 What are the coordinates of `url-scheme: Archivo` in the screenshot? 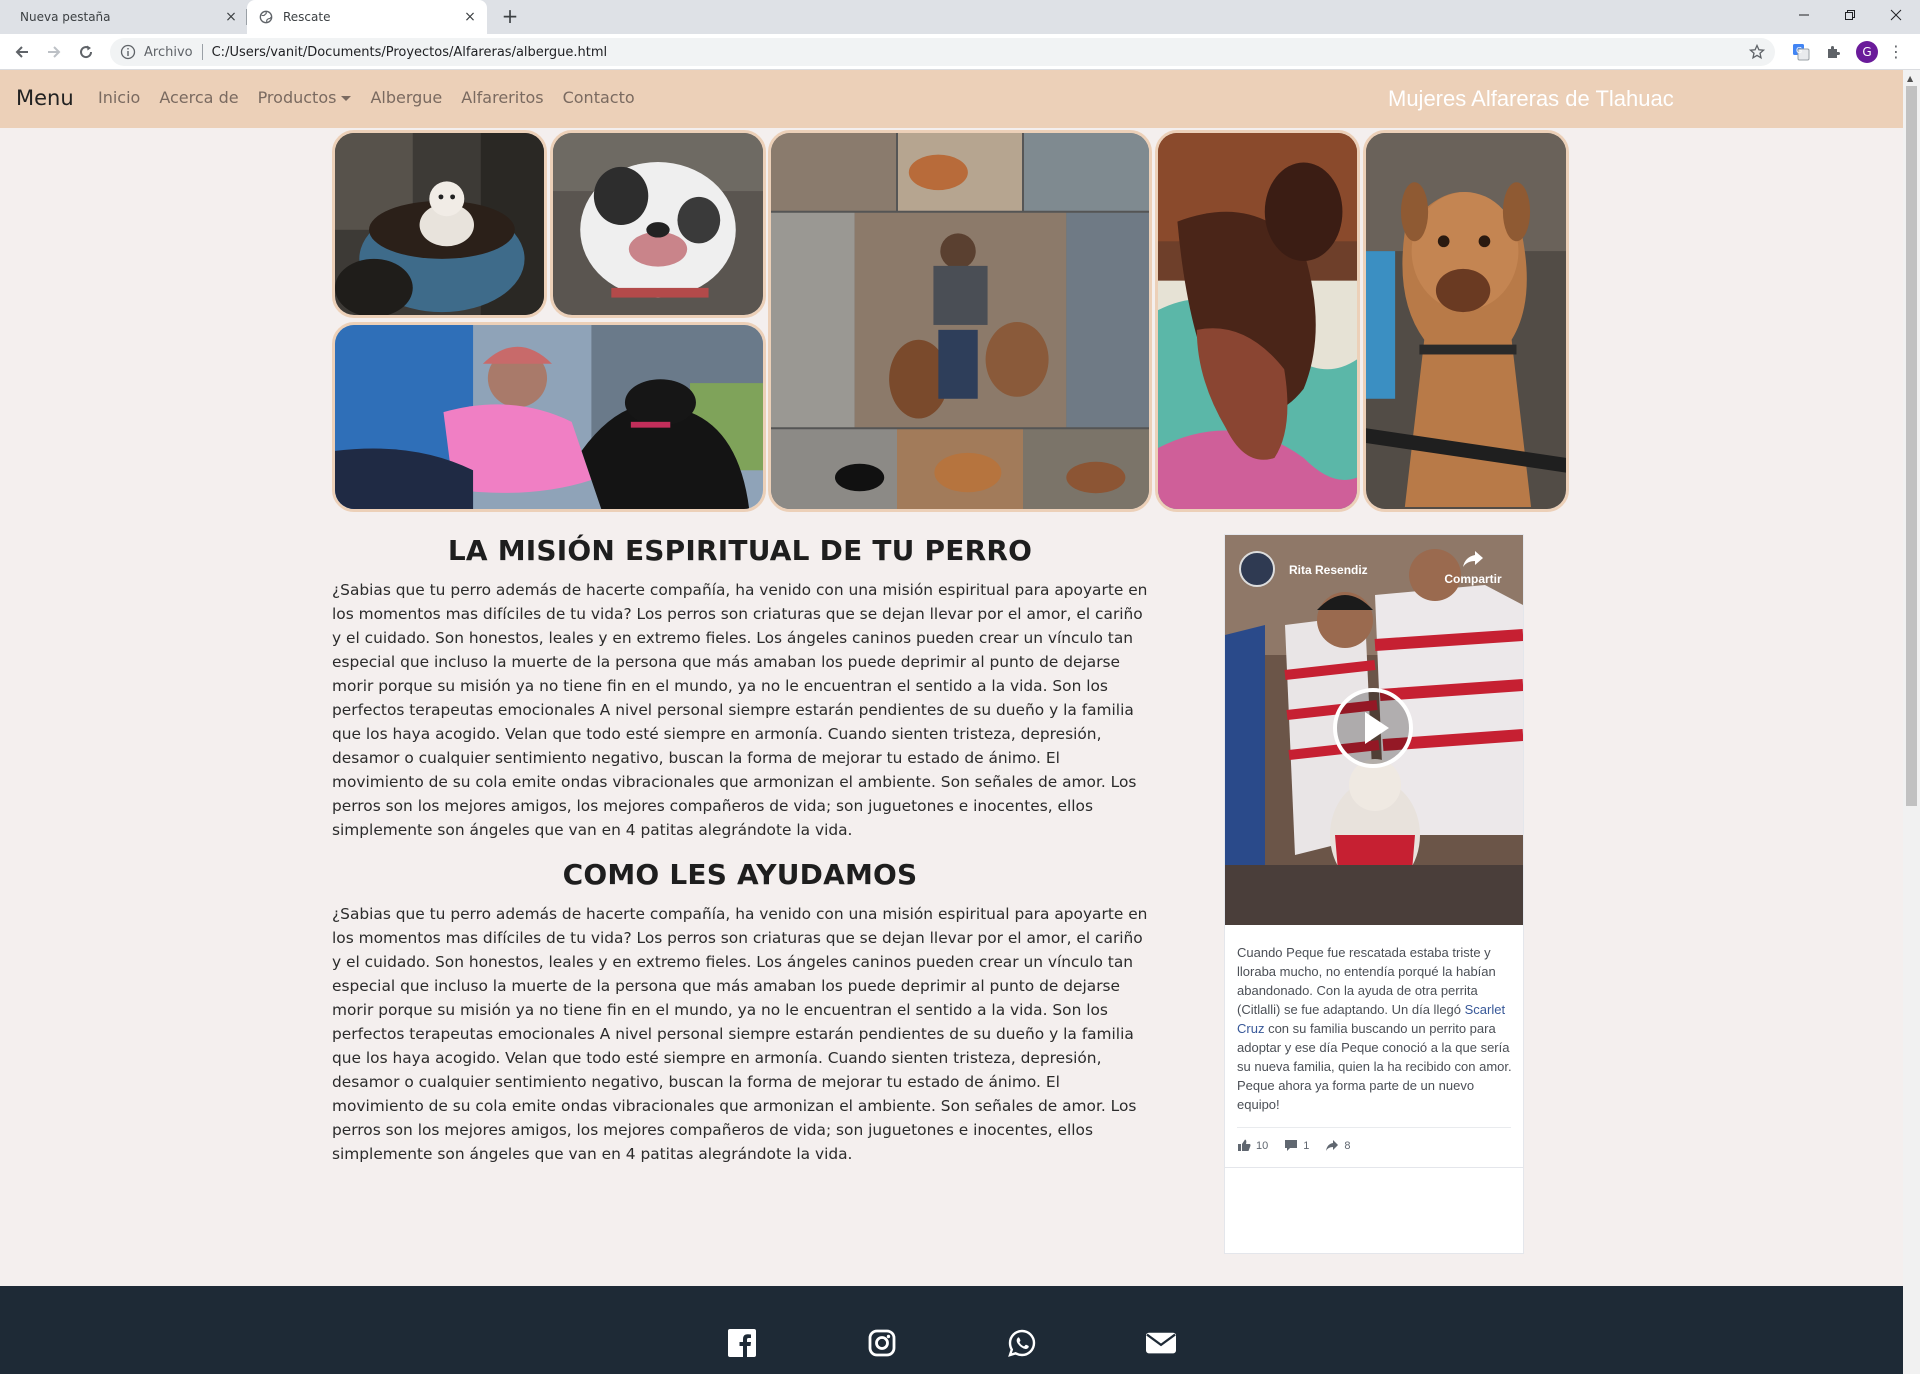 It's located at (168, 52).